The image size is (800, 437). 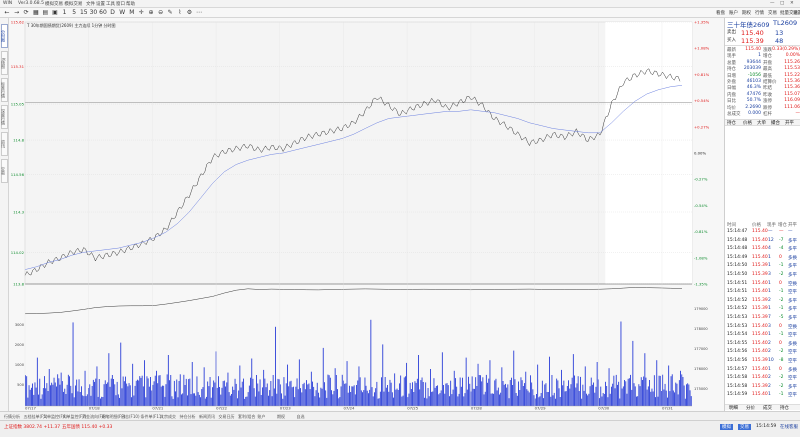 I want to click on number-15-icon: 15, so click(x=84, y=13).